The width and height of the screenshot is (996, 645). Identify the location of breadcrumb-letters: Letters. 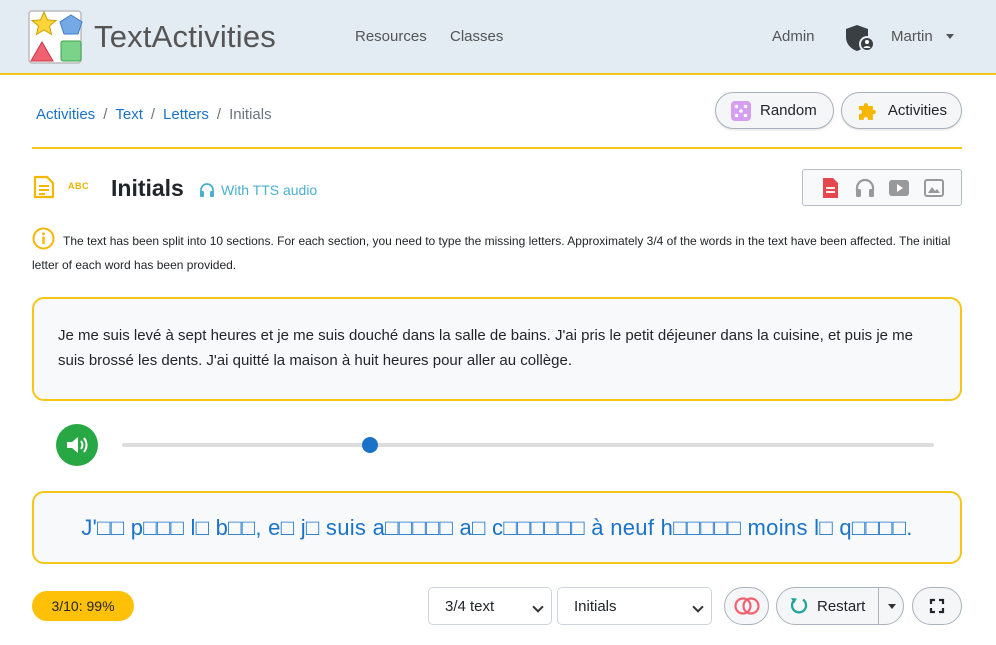
(186, 114).